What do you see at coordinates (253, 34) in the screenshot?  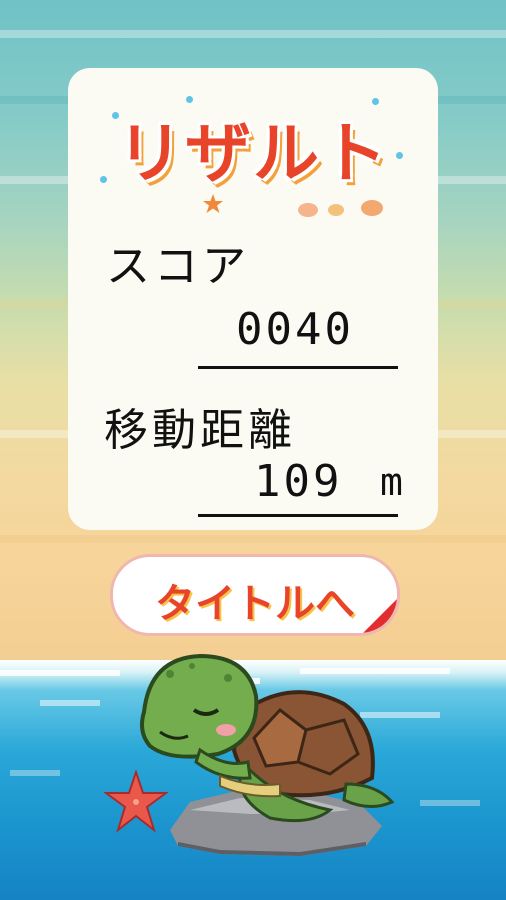 I see `sky-stripe` at bounding box center [253, 34].